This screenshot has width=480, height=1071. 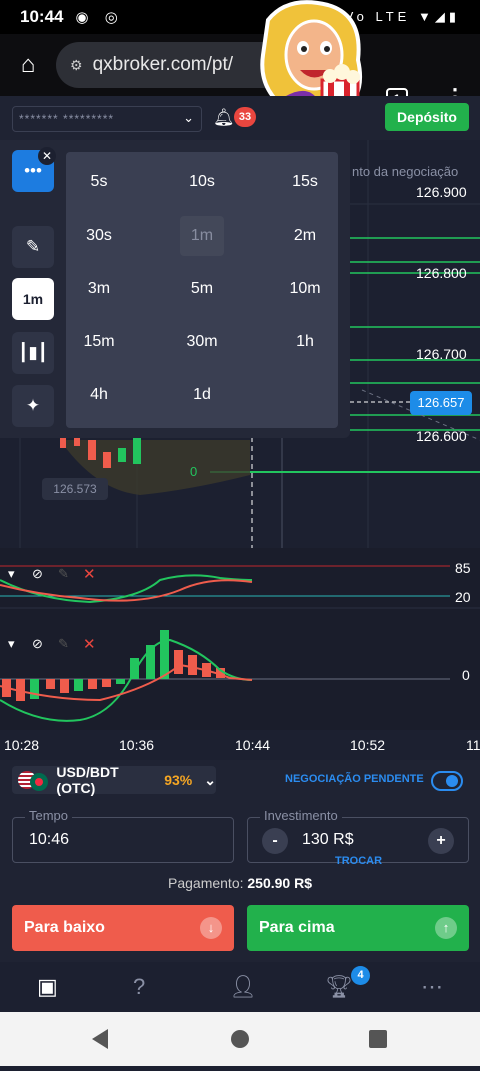 What do you see at coordinates (33, 781) in the screenshot?
I see `currency-flags-icon` at bounding box center [33, 781].